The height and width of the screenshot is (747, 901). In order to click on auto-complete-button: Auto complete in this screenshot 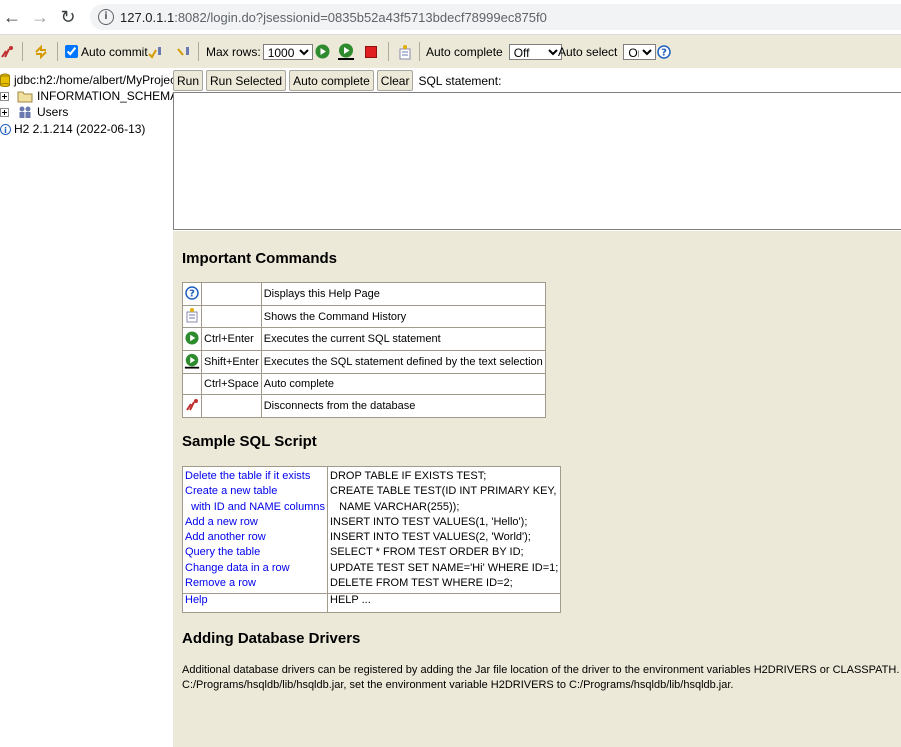, I will do `click(331, 80)`.